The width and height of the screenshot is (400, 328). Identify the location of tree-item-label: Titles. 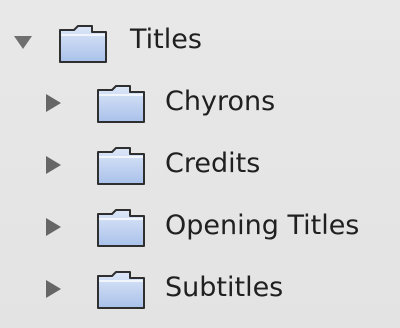
(166, 39).